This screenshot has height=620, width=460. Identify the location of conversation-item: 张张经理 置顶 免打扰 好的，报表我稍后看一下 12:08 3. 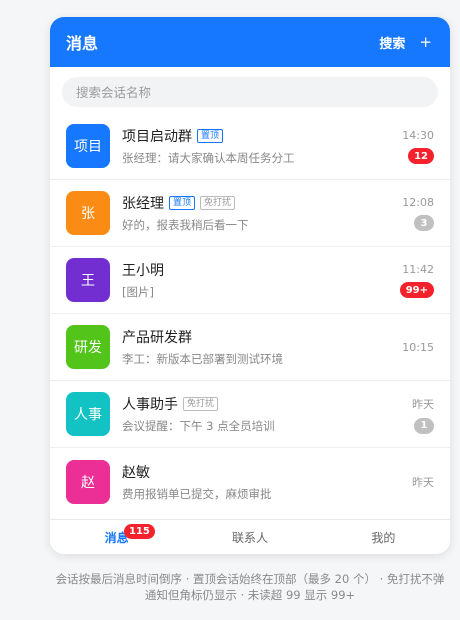
(250, 213).